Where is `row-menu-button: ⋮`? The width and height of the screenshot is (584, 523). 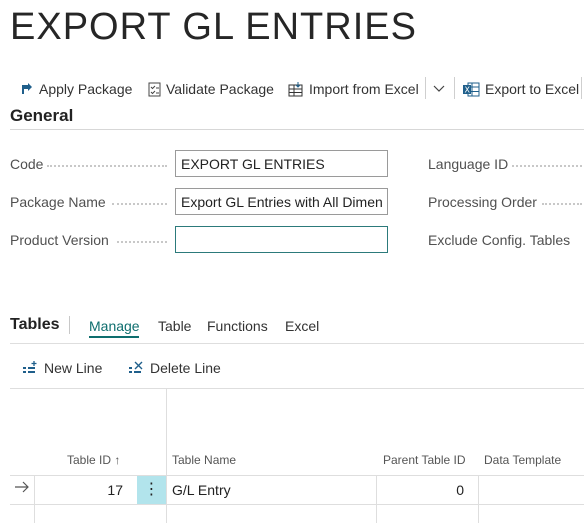
row-menu-button: ⋮ is located at coordinates (151, 490).